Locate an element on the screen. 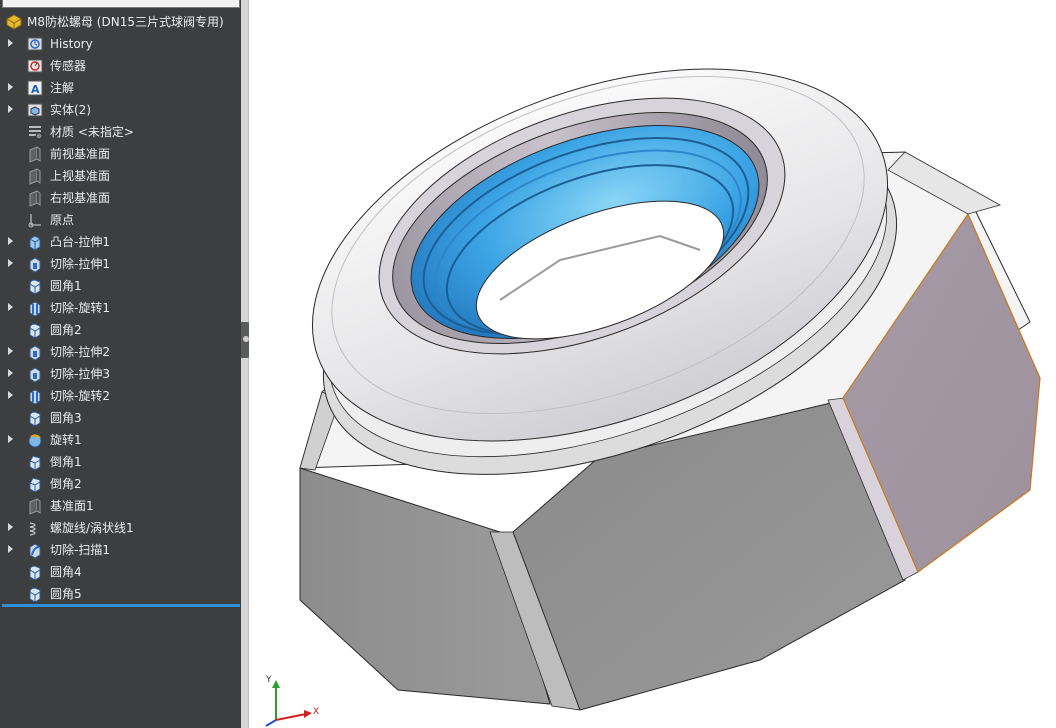 This screenshot has width=1056, height=728. tree-item-label: 螺旋线/涡状线1 is located at coordinates (92, 528).